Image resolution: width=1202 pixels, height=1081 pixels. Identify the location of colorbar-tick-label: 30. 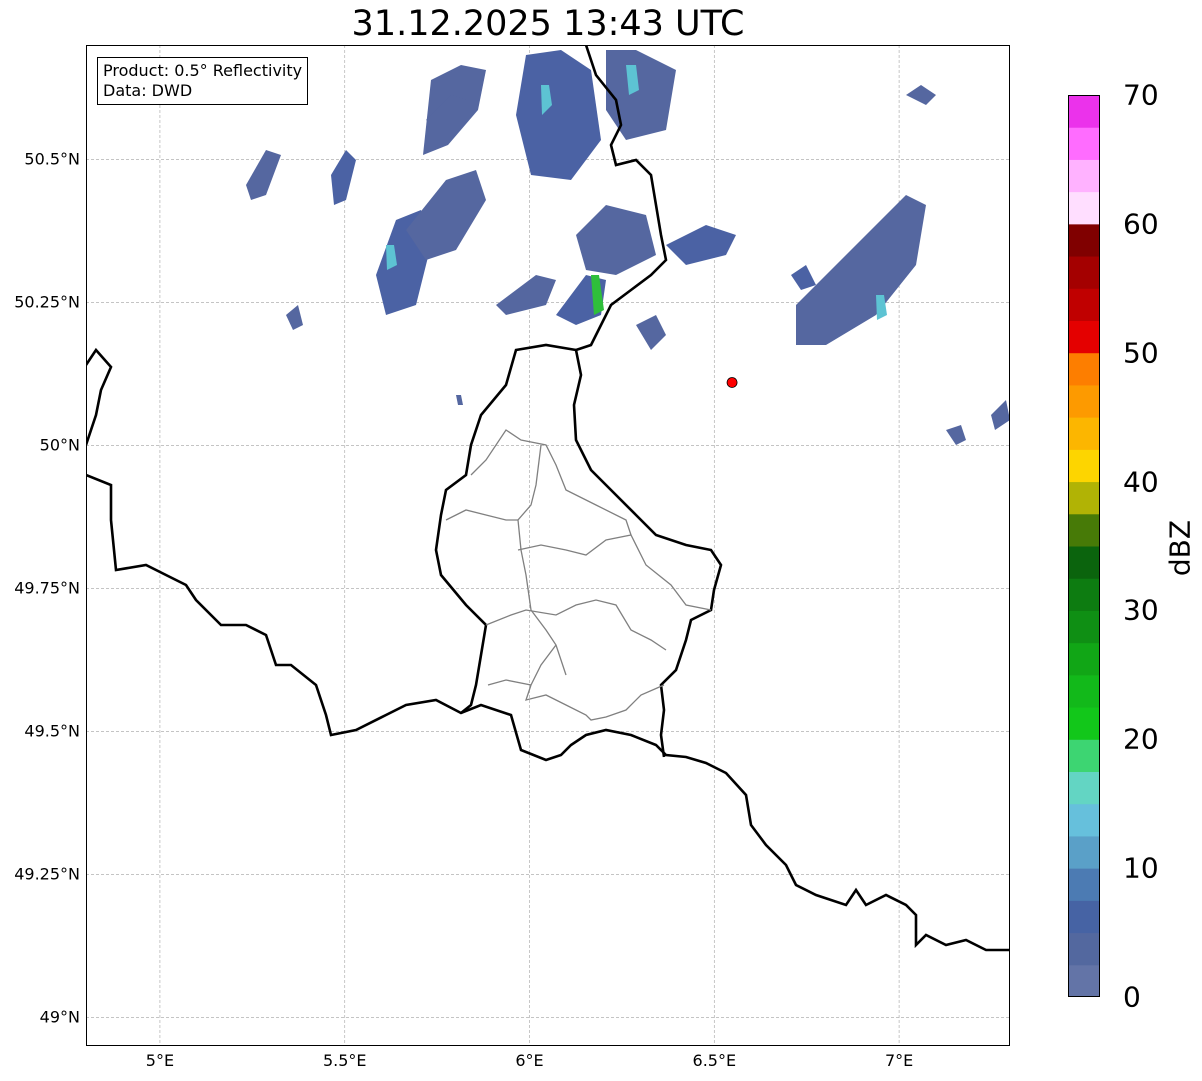
(1141, 610).